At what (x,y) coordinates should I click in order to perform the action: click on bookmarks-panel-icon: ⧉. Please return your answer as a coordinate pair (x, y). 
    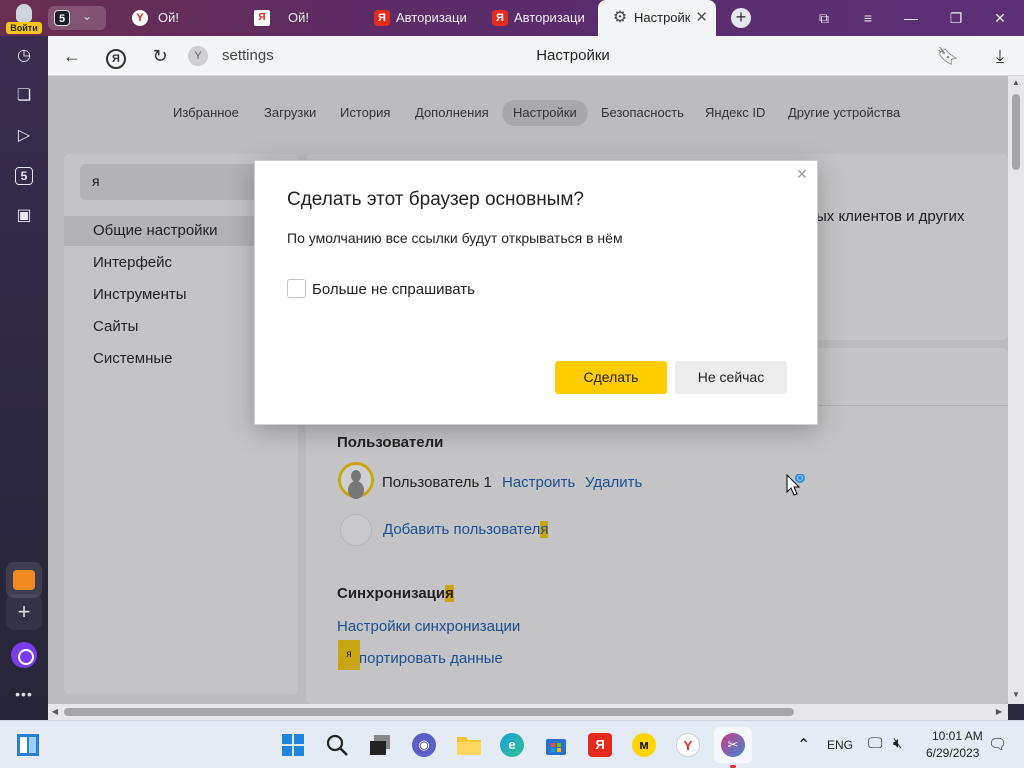
    Looking at the image, I should click on (824, 18).